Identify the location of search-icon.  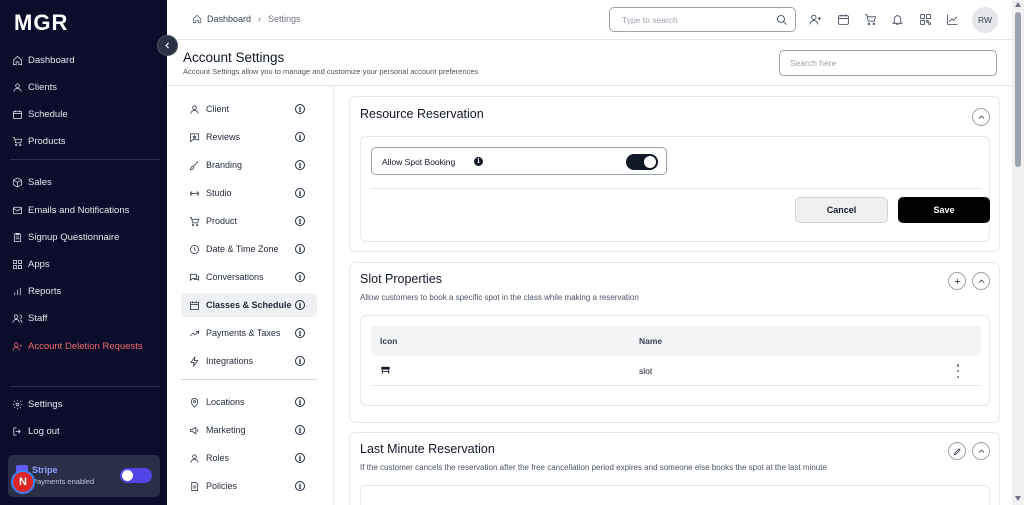
(782, 20).